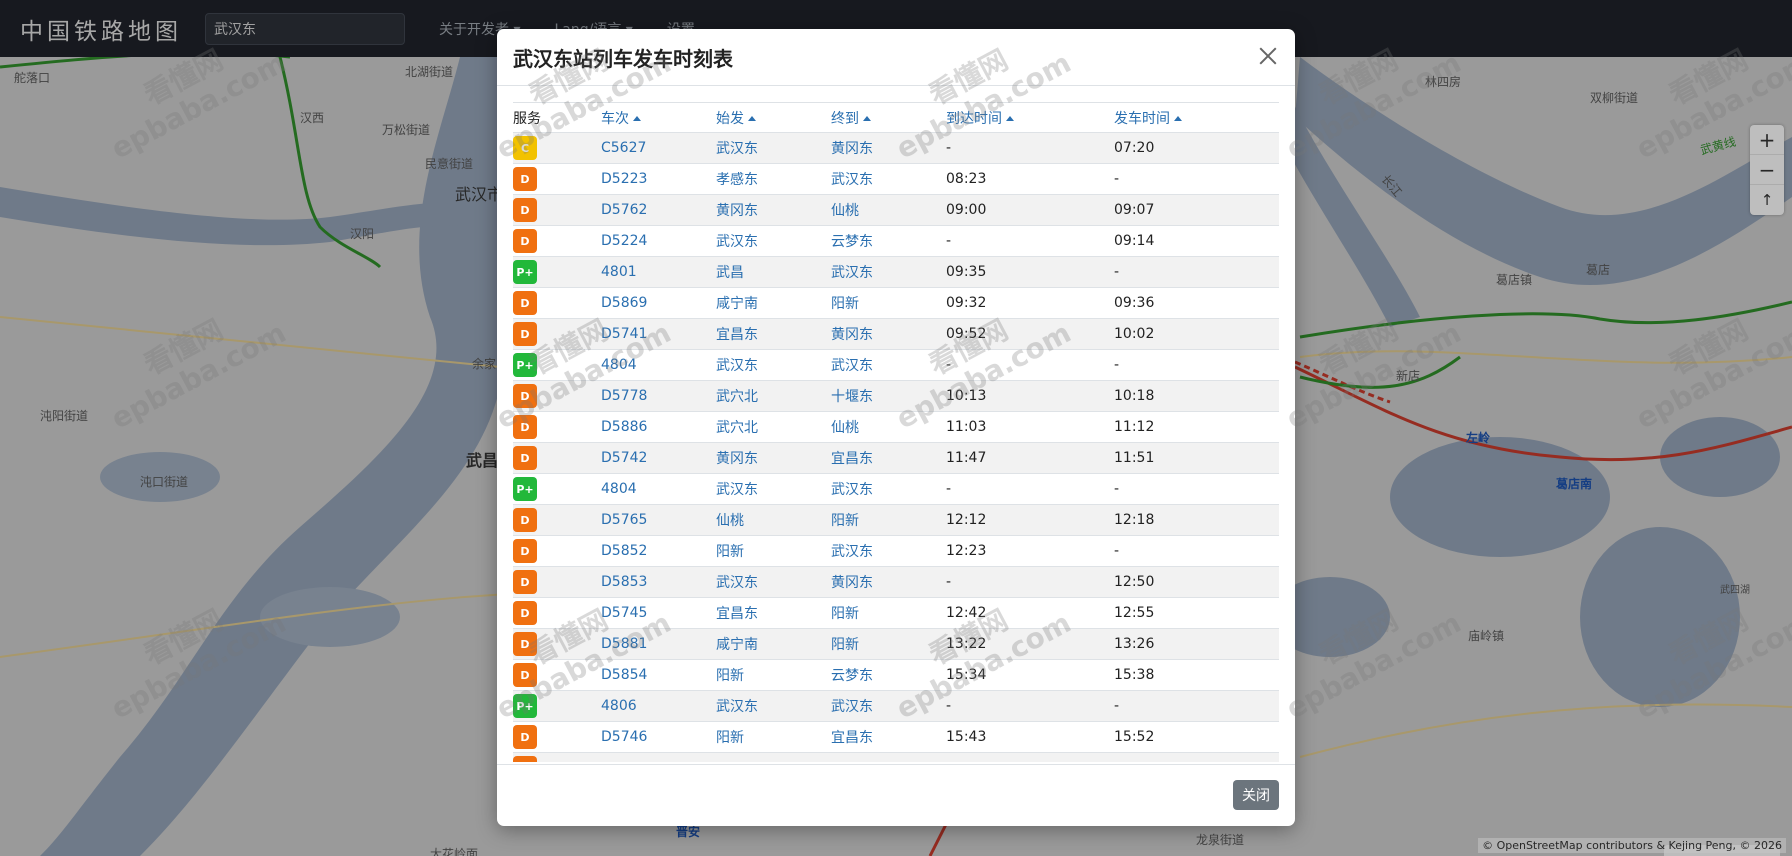 The image size is (1792, 856). Describe the element at coordinates (888, 757) in the screenshot. I see `destination-cell` at that location.